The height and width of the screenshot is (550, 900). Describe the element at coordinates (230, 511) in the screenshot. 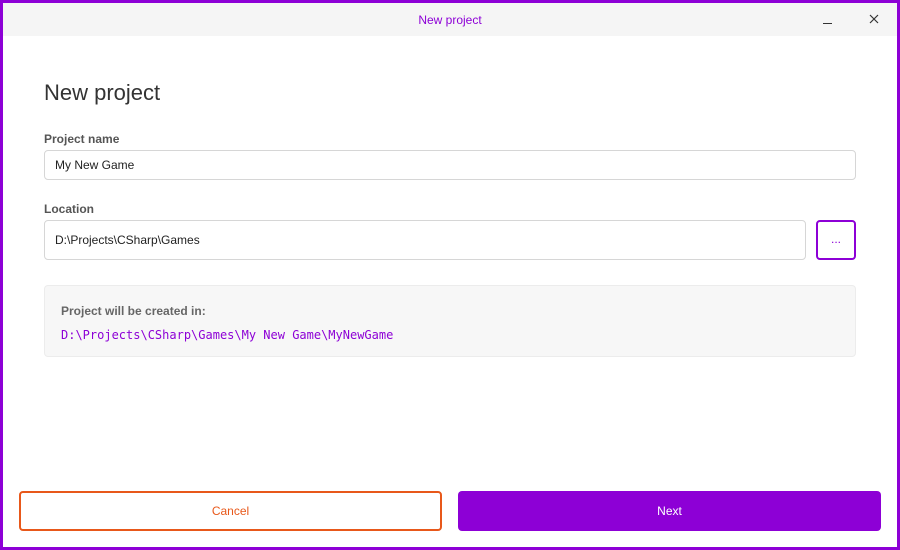

I see `cancel-button: Cancel` at that location.